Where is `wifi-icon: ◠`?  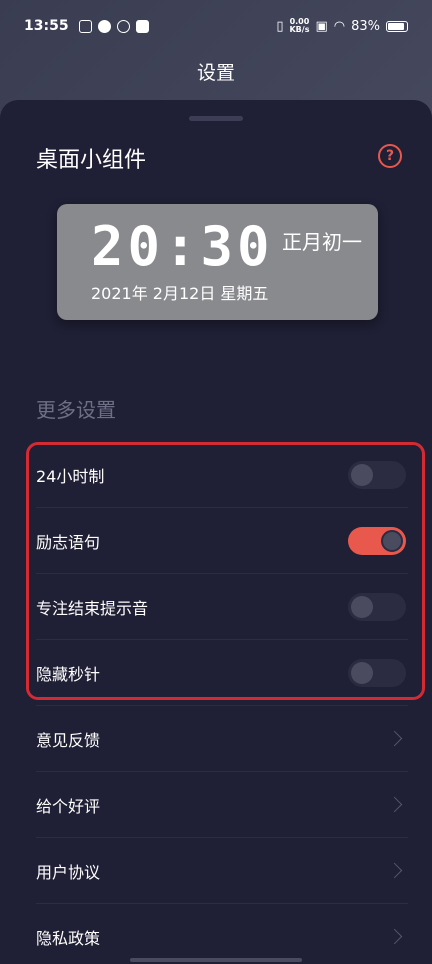
wifi-icon: ◠ is located at coordinates (339, 26).